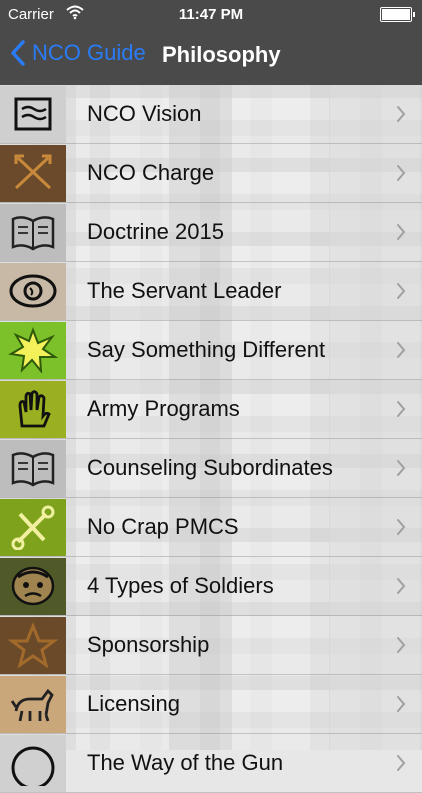 Image resolution: width=422 pixels, height=793 pixels. What do you see at coordinates (185, 762) in the screenshot?
I see `list-item-label: The Way of the Gun` at bounding box center [185, 762].